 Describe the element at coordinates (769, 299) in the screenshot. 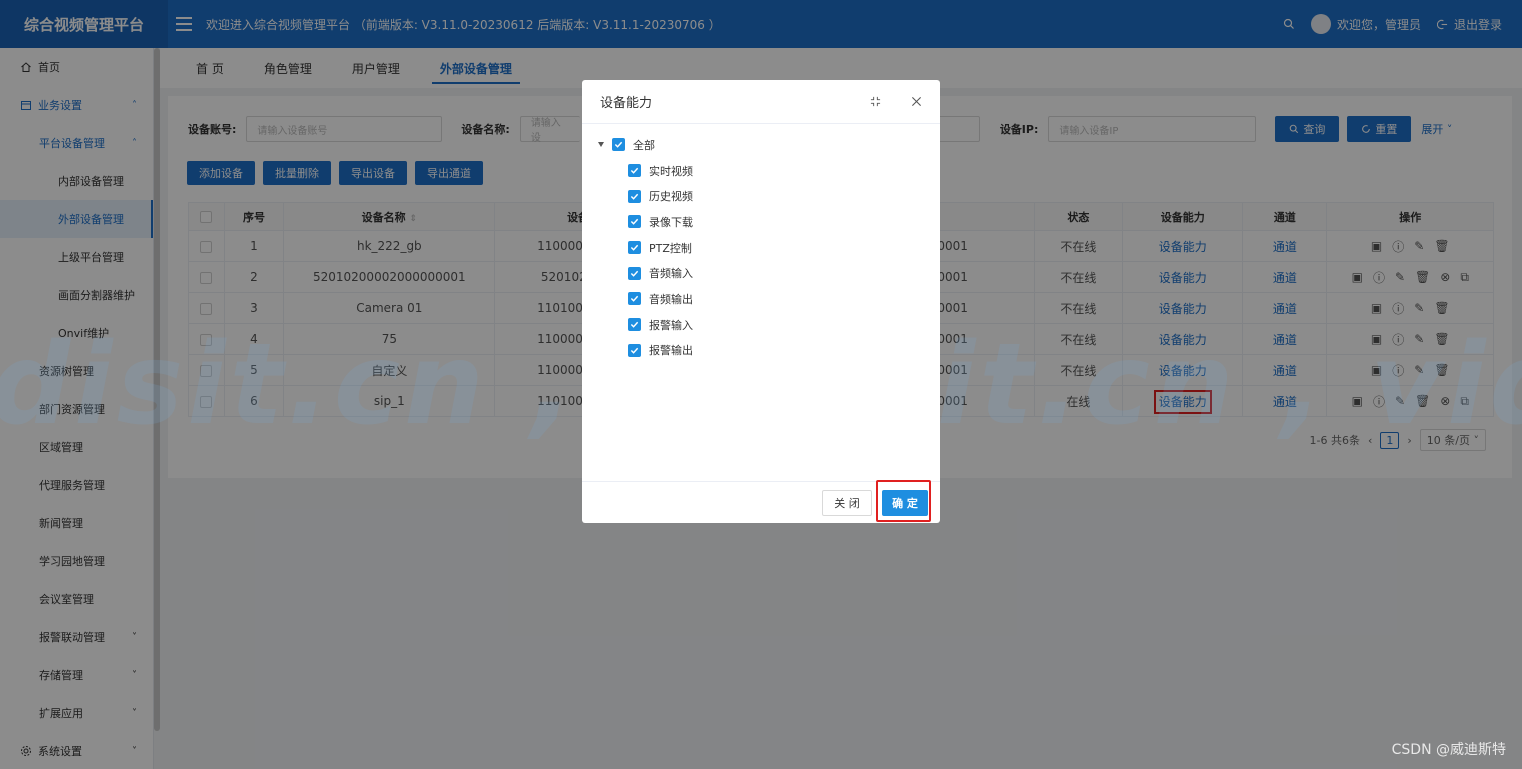

I see `tree-node-item: 音频输出` at that location.